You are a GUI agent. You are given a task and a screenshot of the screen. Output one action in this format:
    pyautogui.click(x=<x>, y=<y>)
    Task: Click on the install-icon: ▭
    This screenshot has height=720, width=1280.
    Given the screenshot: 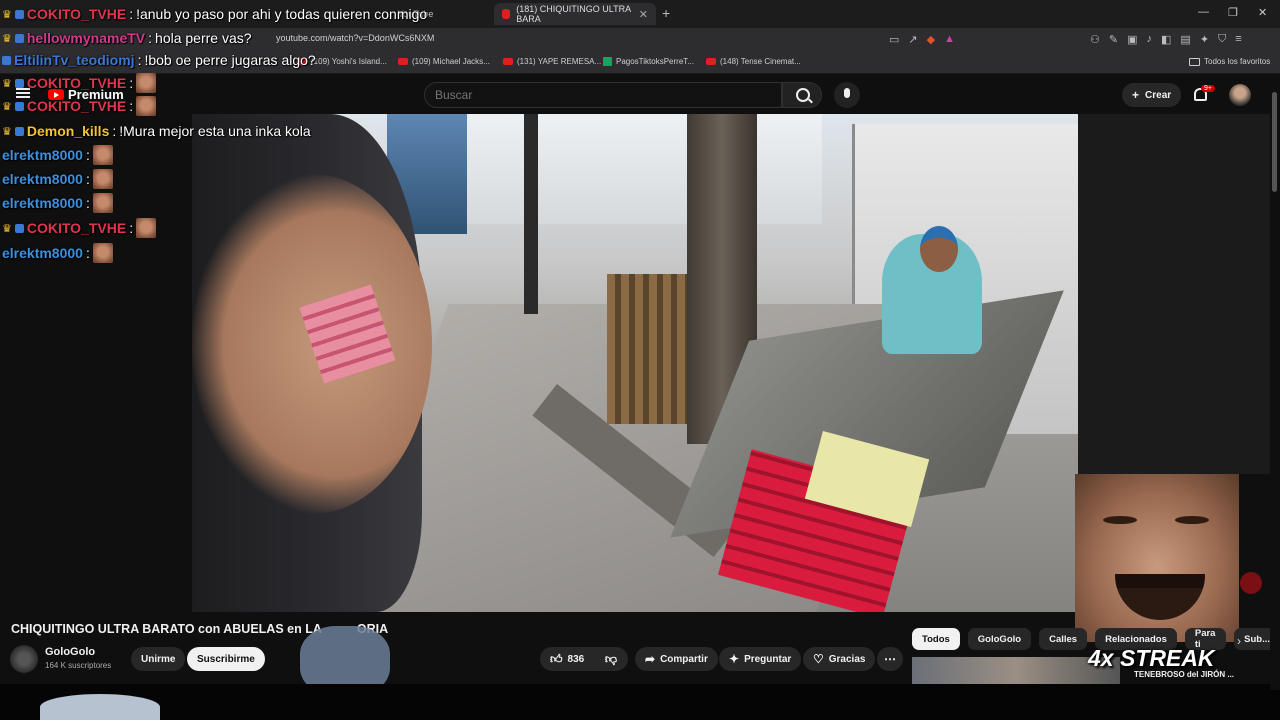 What is the action you would take?
    pyautogui.click(x=894, y=39)
    